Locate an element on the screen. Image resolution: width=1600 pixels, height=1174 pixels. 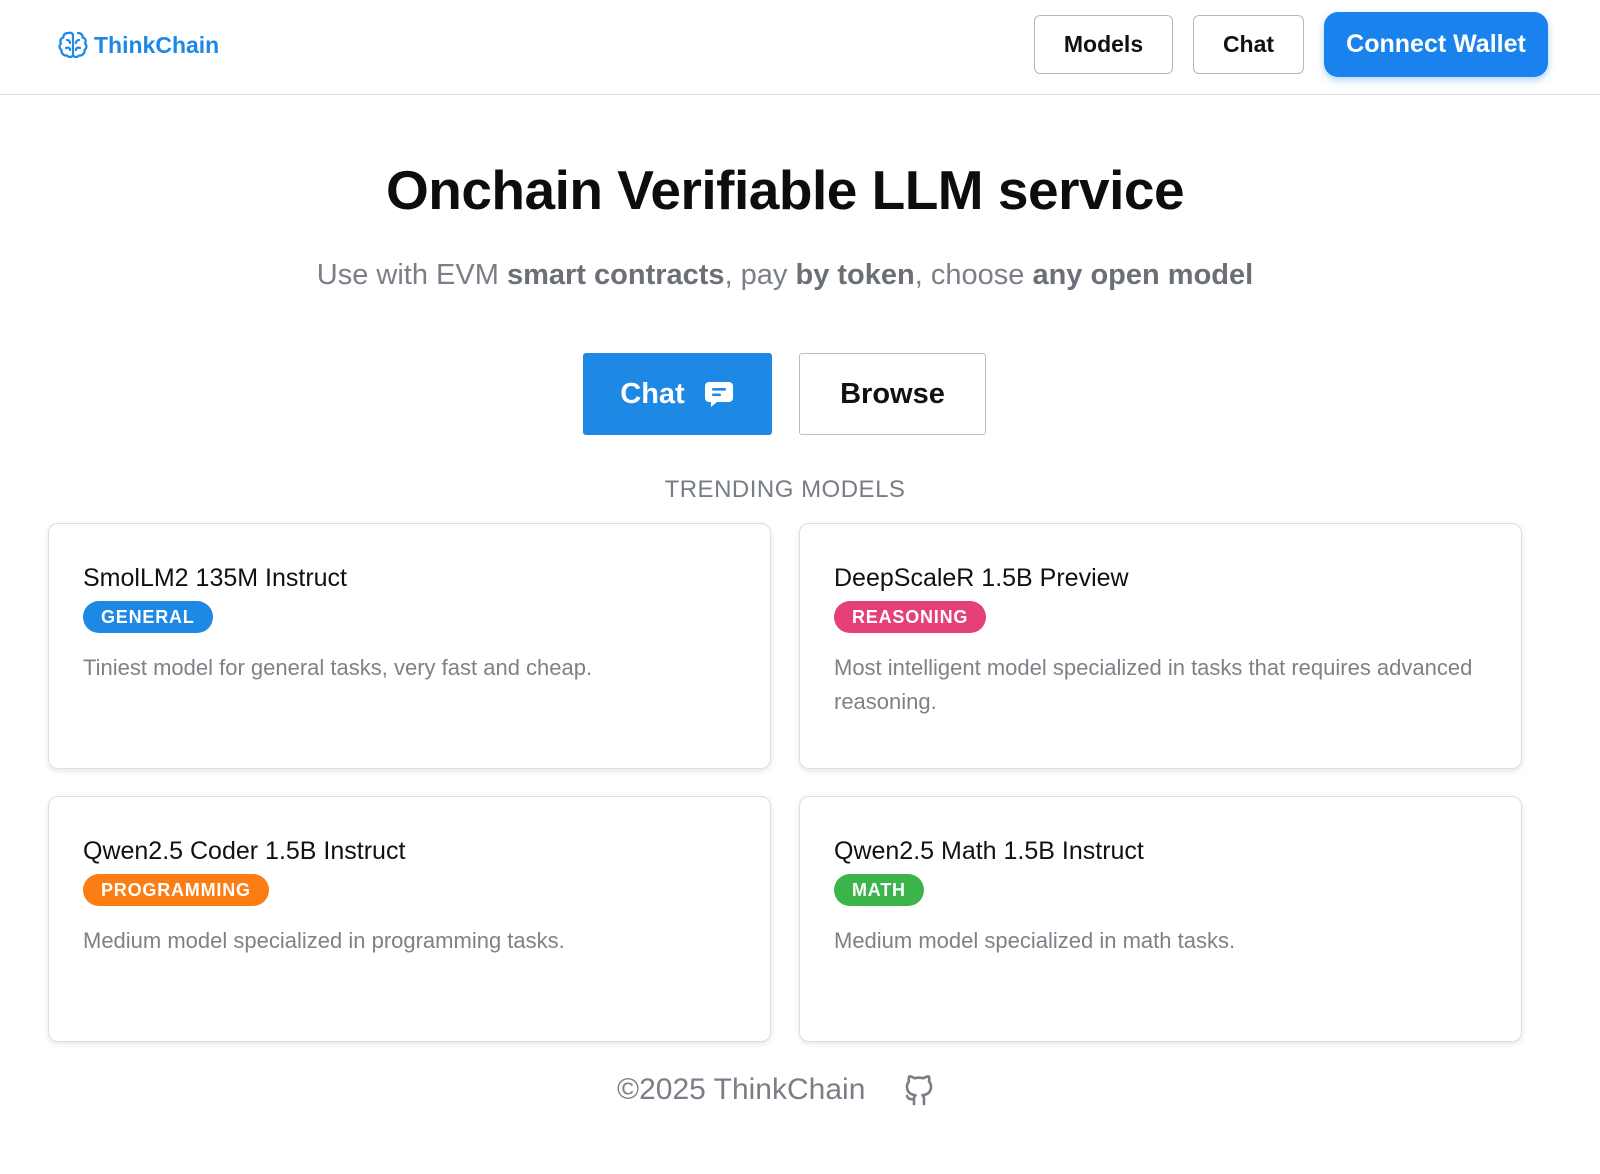
brand-logo: ThinkChain is located at coordinates (137, 45).